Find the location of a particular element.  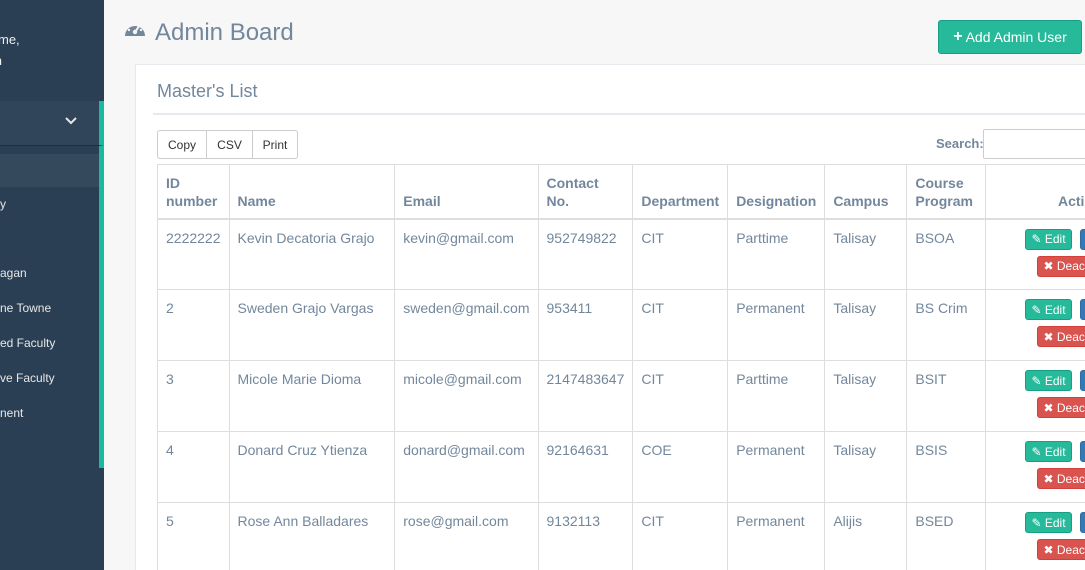

add-admin-user-label: Add Admin User is located at coordinates (1016, 37).